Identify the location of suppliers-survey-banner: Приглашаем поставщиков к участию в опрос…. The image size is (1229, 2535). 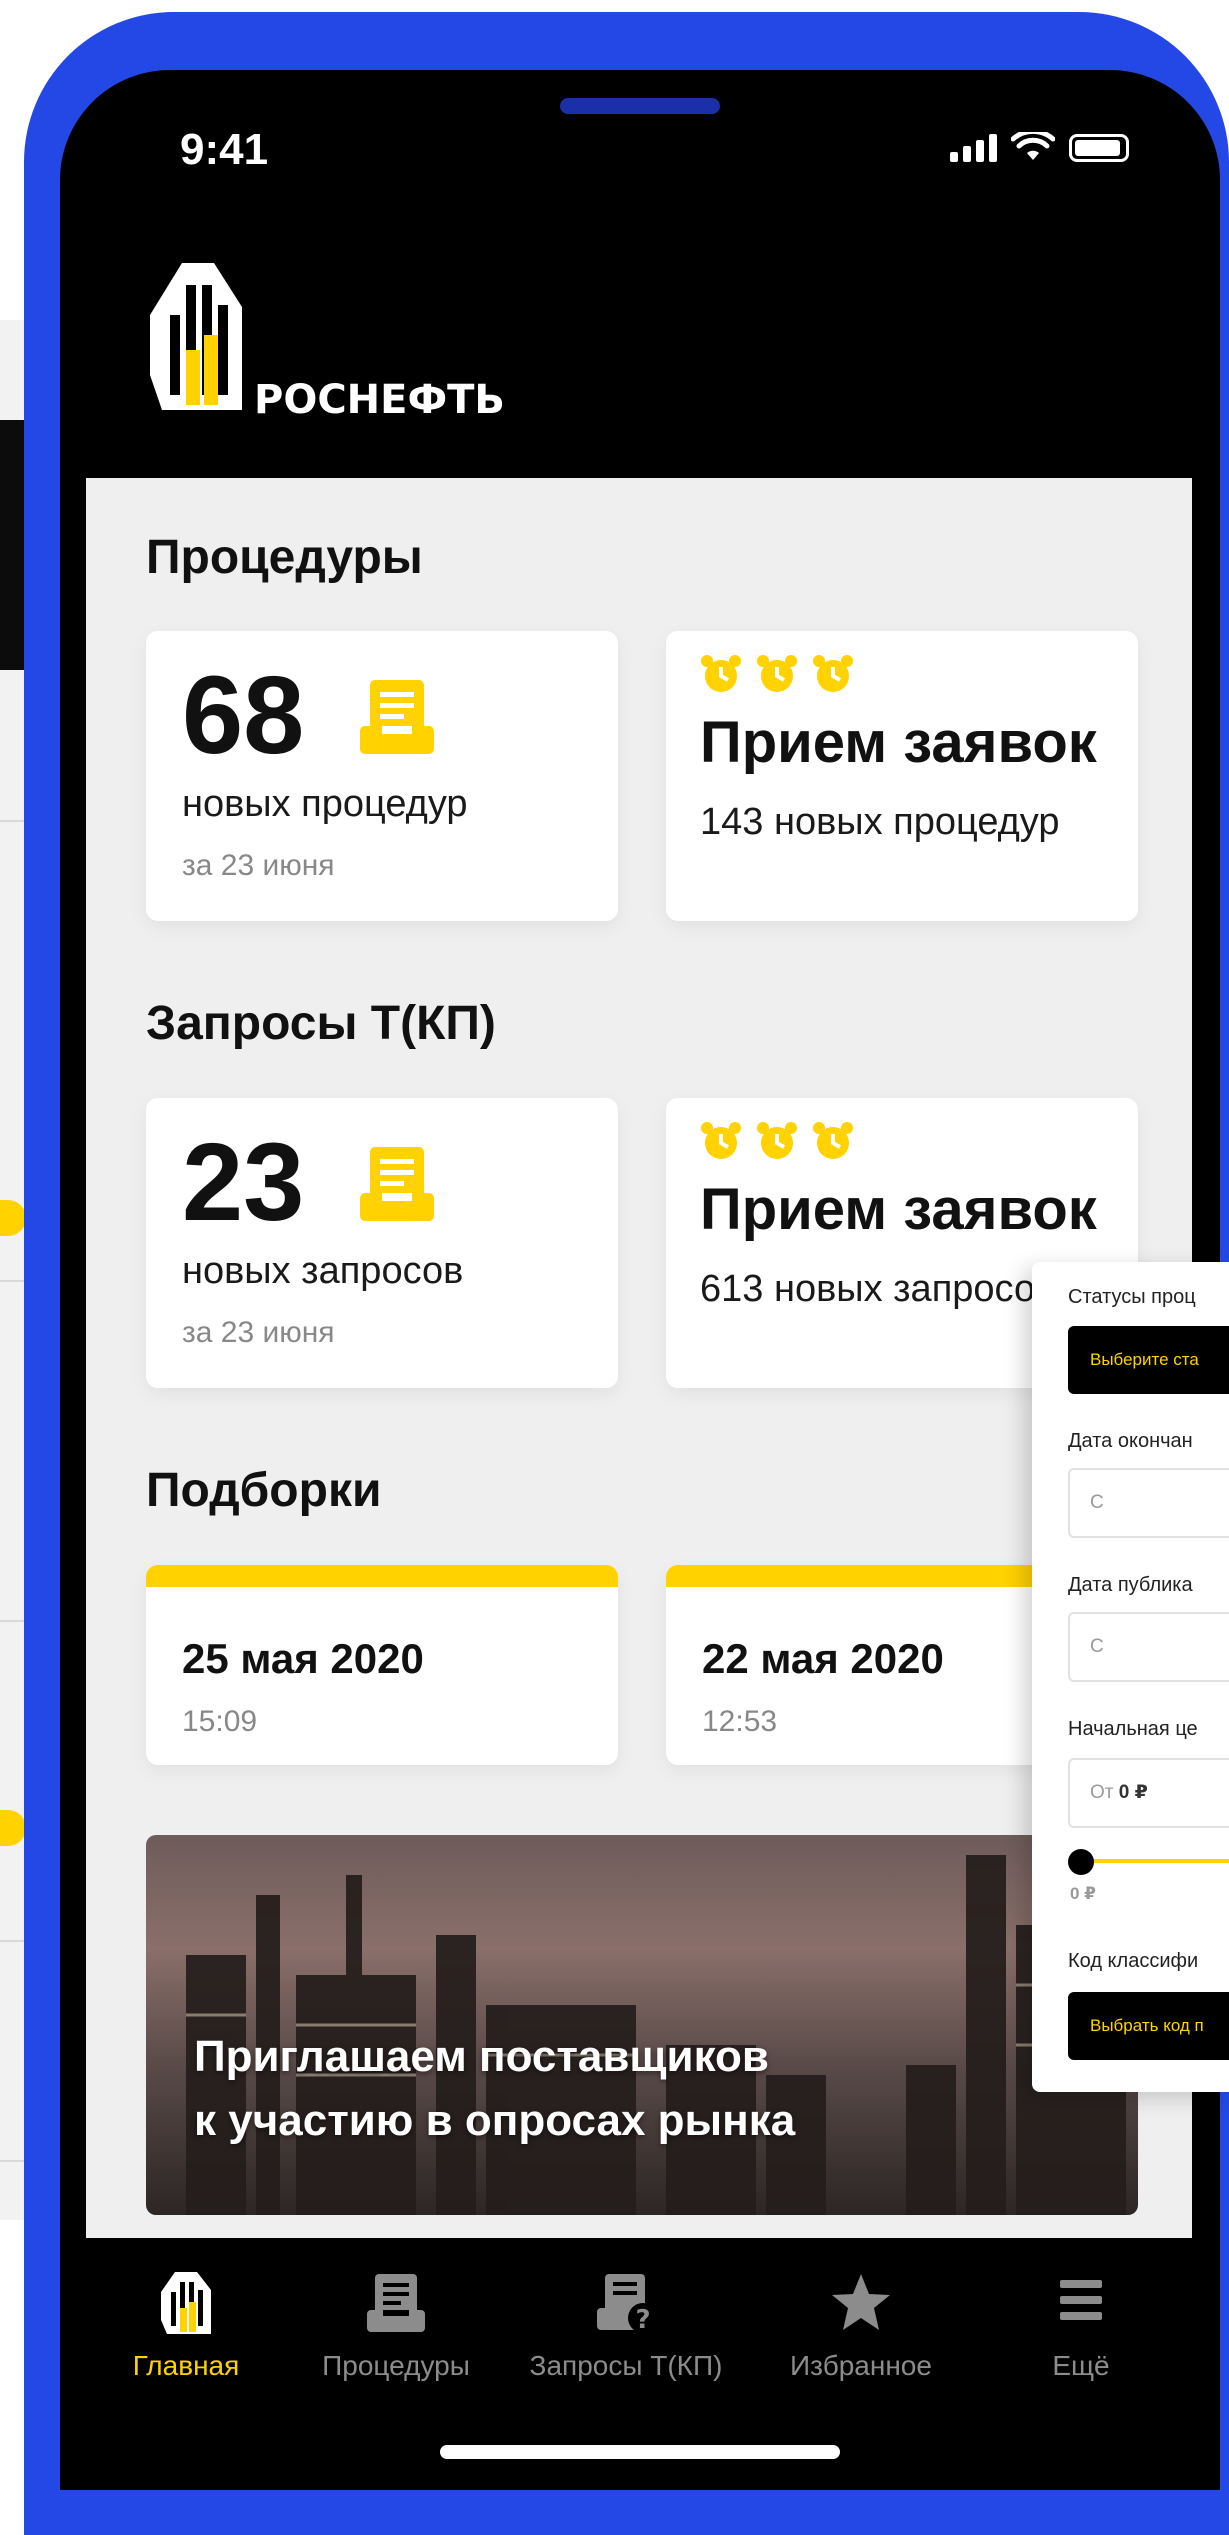
(642, 2025).